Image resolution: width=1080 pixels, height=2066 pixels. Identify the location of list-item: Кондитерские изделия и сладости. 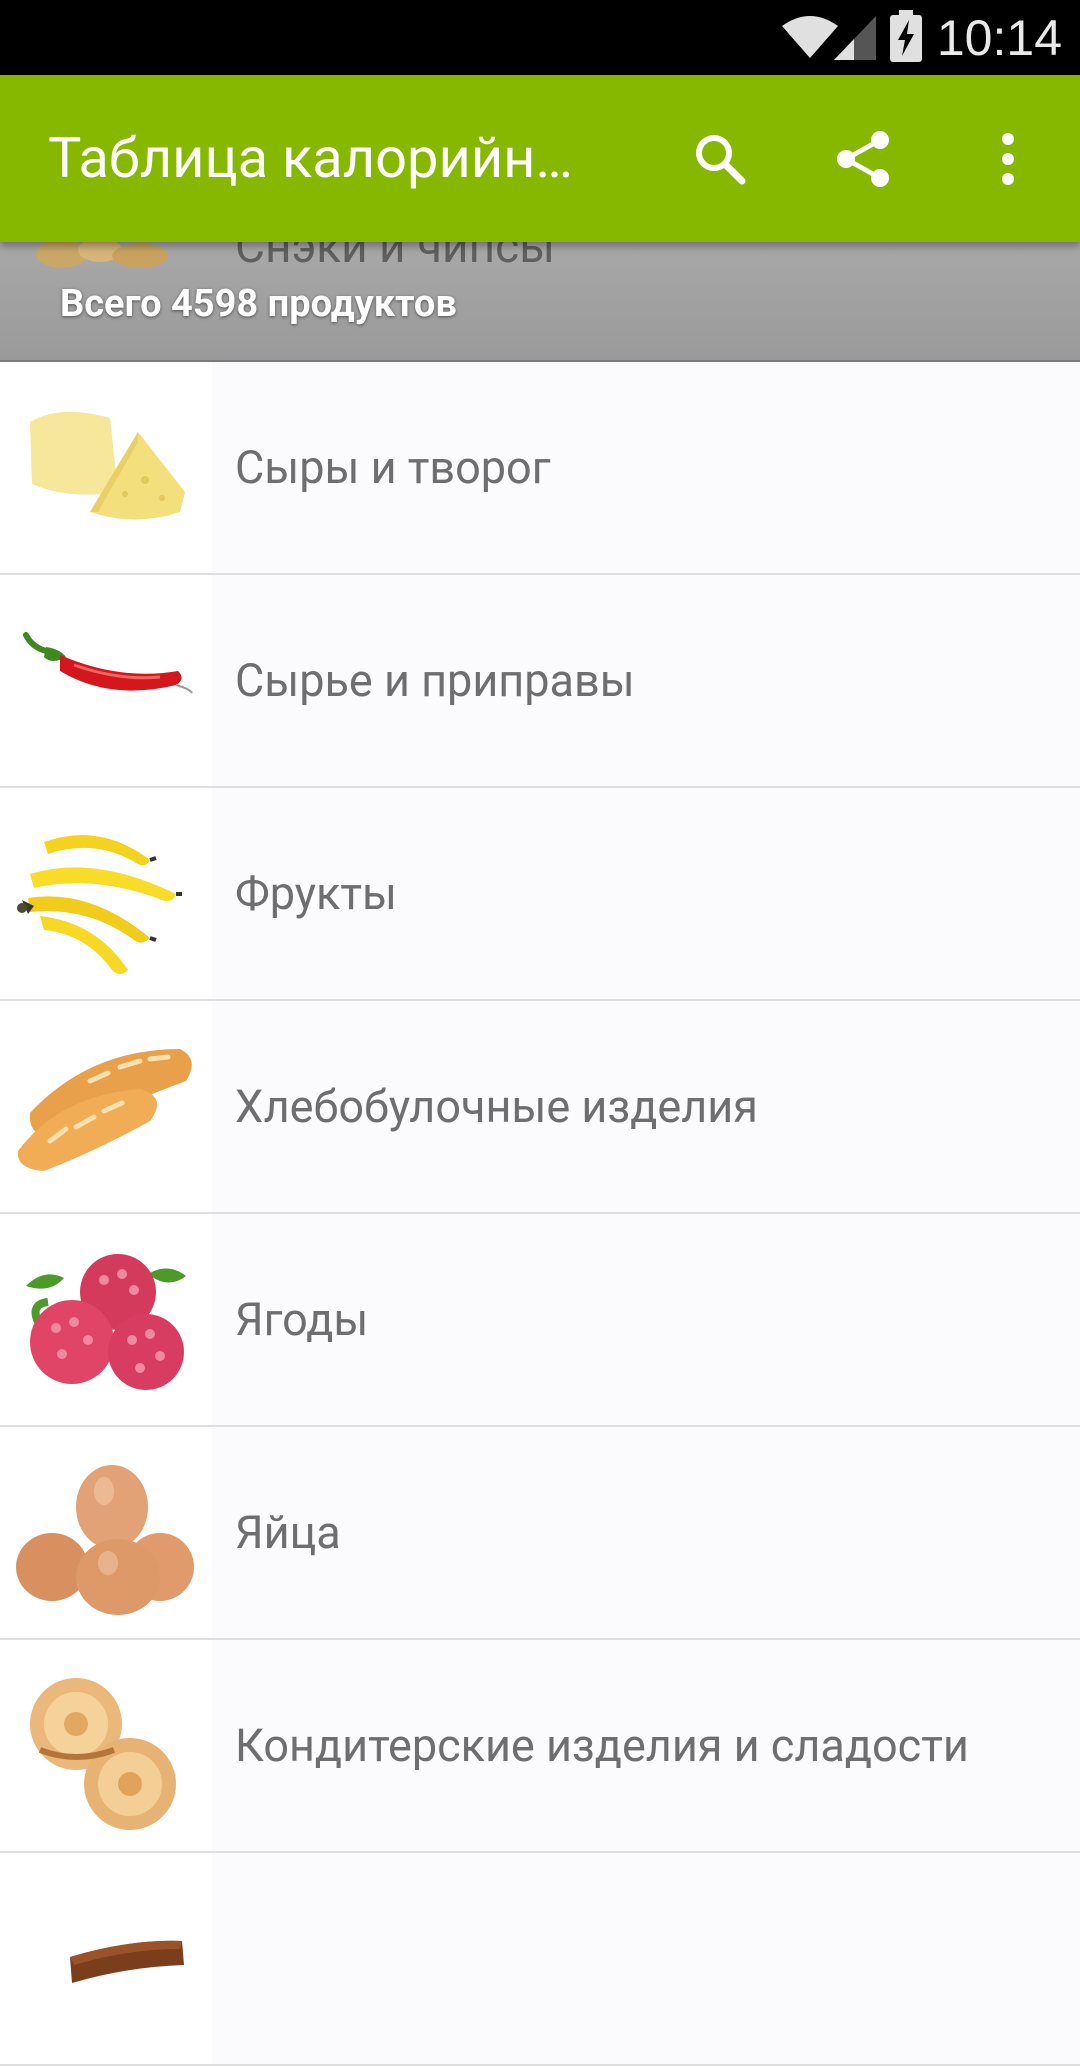
(540, 1746).